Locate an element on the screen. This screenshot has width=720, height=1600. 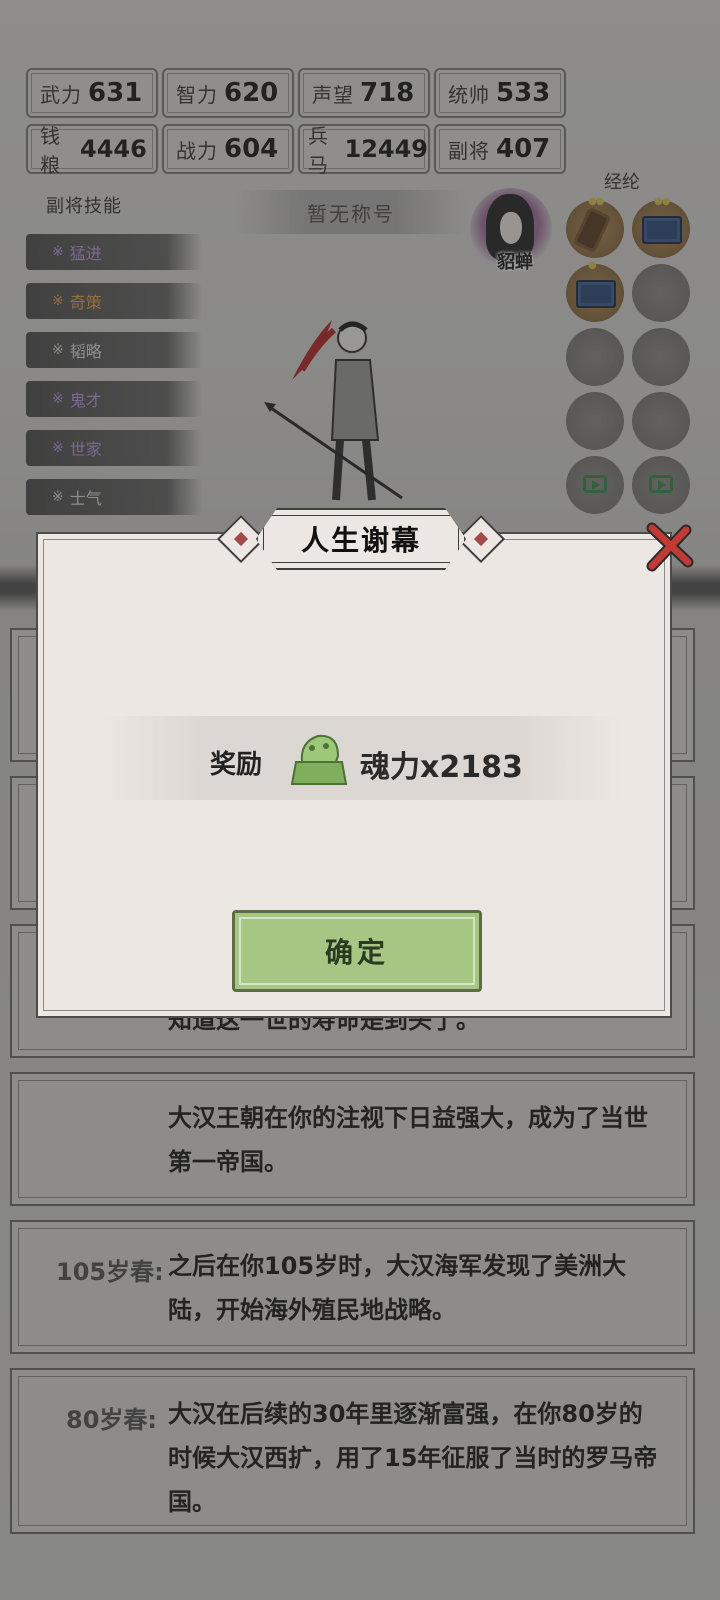
dialog-title-plaque: 人生谢幕 is located at coordinates (361, 539).